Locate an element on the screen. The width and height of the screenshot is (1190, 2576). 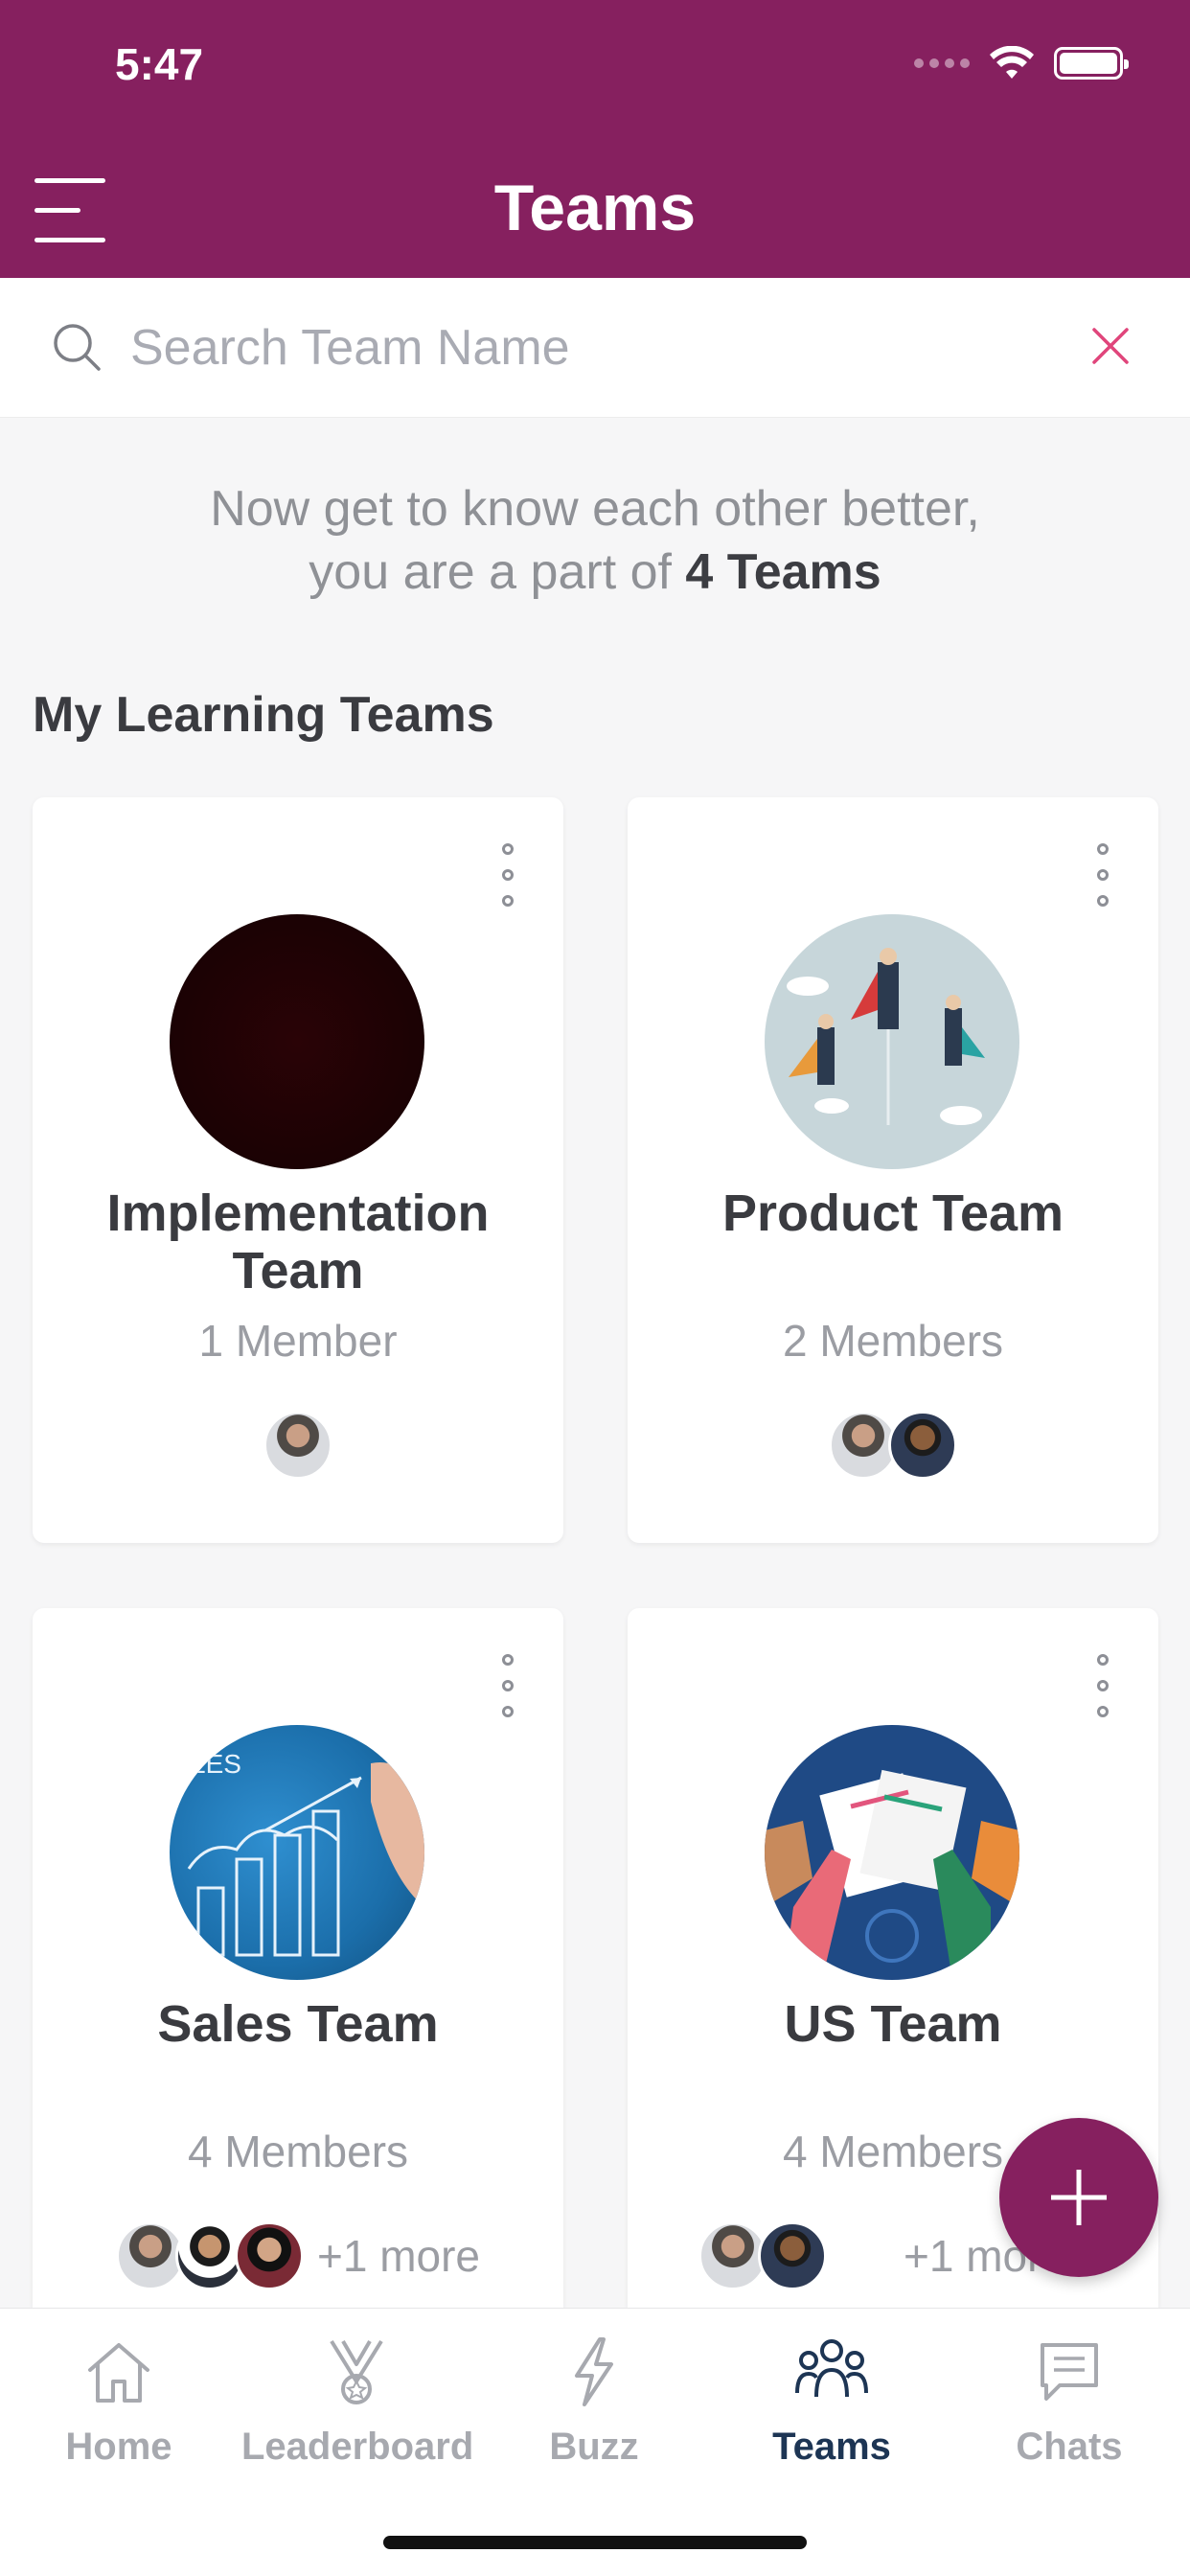
tab-teams: Teams is located at coordinates (832, 2401).